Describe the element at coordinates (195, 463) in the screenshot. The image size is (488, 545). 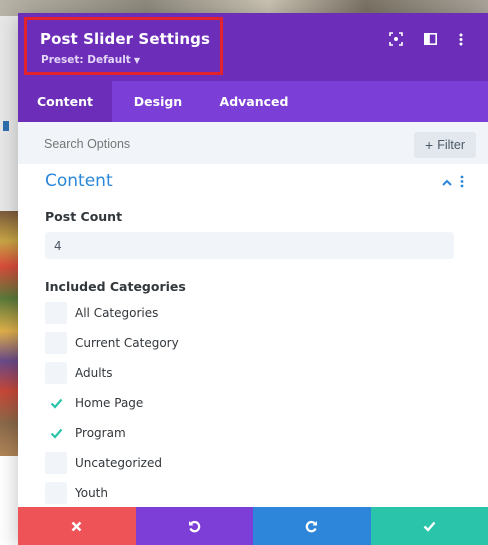
I see `category-checkbox-row: Uncategorized` at that location.